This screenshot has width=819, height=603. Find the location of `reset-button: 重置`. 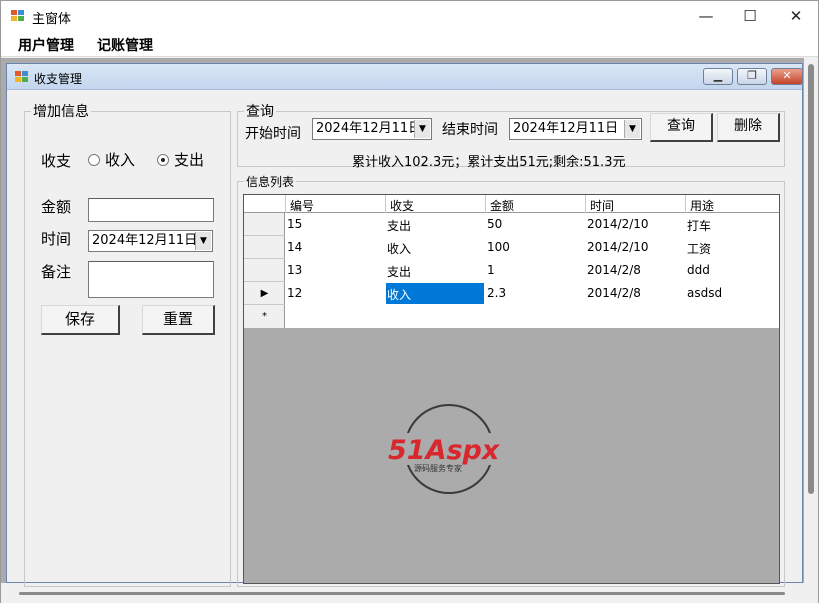

reset-button: 重置 is located at coordinates (178, 320).